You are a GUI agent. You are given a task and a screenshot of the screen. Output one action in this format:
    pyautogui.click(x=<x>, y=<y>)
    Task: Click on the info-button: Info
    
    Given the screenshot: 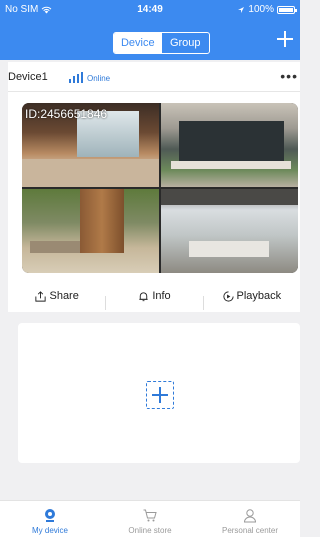 What is the action you would take?
    pyautogui.click(x=153, y=300)
    